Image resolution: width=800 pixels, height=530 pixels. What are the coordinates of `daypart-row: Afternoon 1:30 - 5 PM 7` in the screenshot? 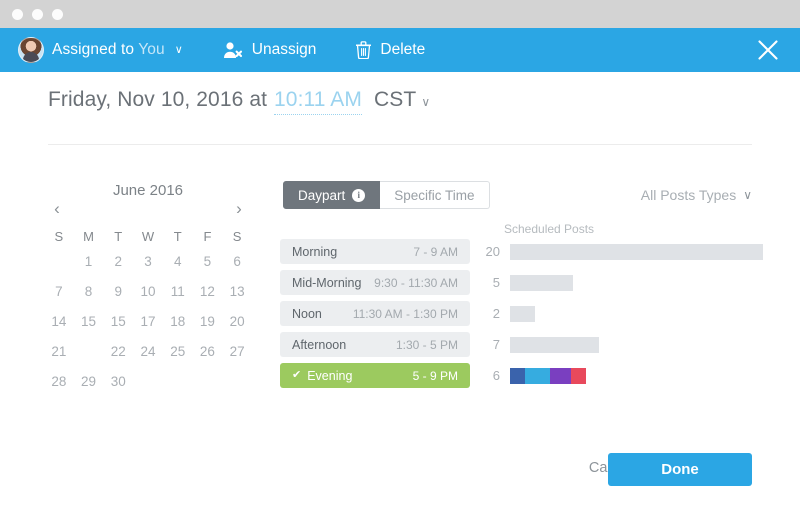 It's located at (516, 344).